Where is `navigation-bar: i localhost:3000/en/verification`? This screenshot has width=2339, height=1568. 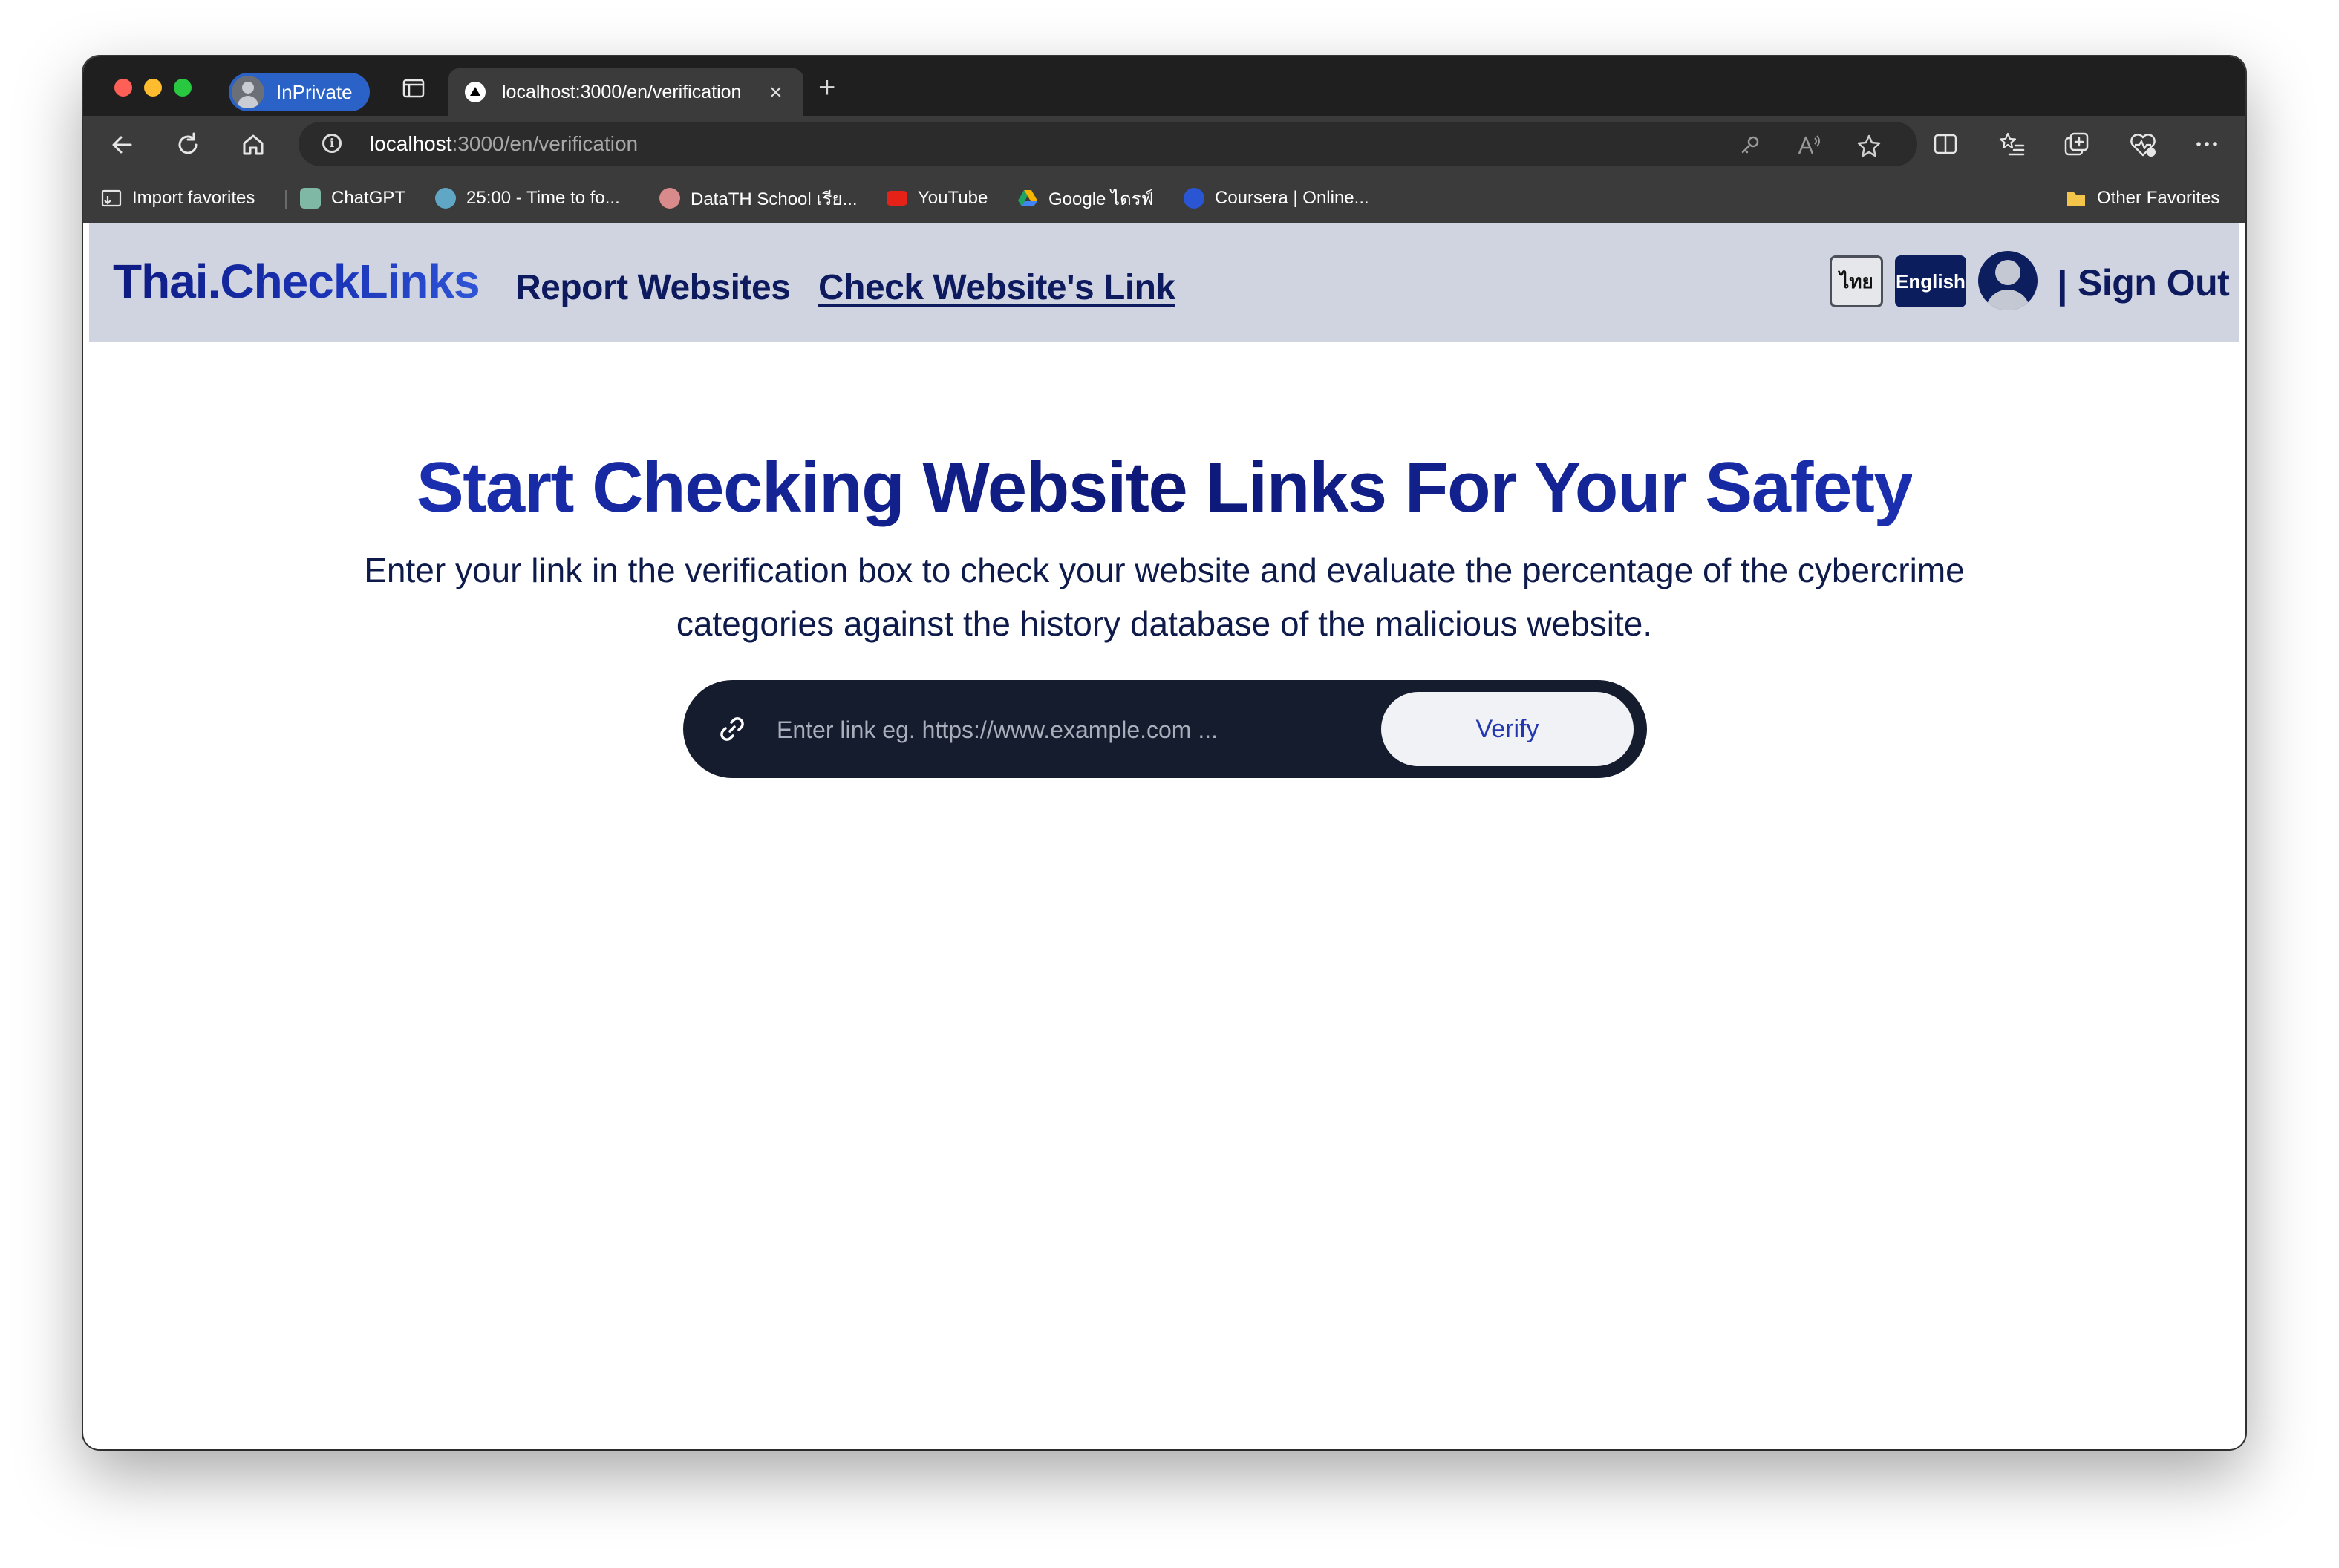 navigation-bar: i localhost:3000/en/verification is located at coordinates (1164, 145).